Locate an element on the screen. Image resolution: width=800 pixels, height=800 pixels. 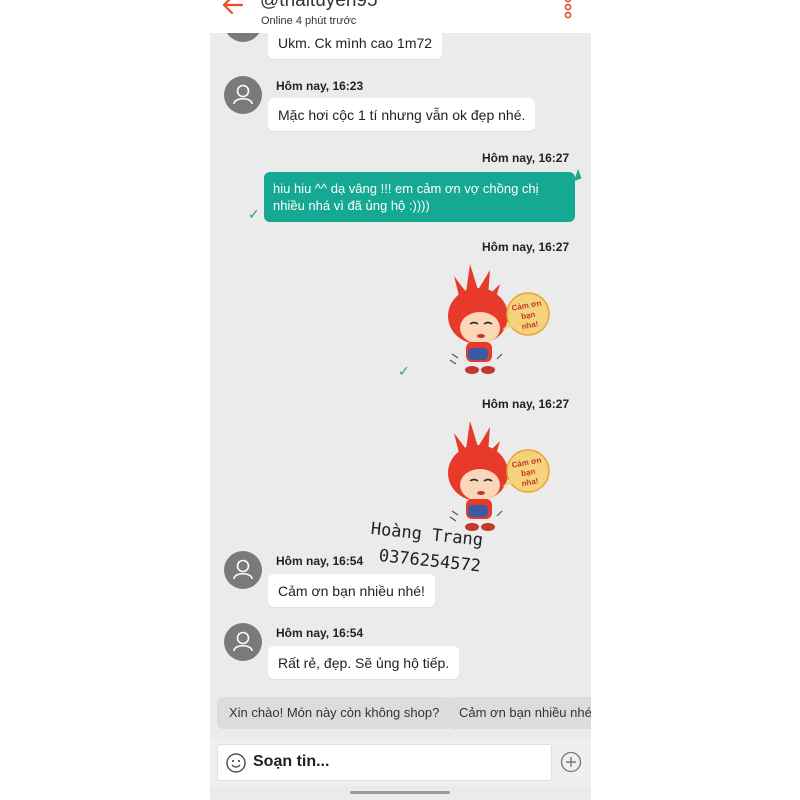
back-arrow-icon is located at coordinates (233, 9).